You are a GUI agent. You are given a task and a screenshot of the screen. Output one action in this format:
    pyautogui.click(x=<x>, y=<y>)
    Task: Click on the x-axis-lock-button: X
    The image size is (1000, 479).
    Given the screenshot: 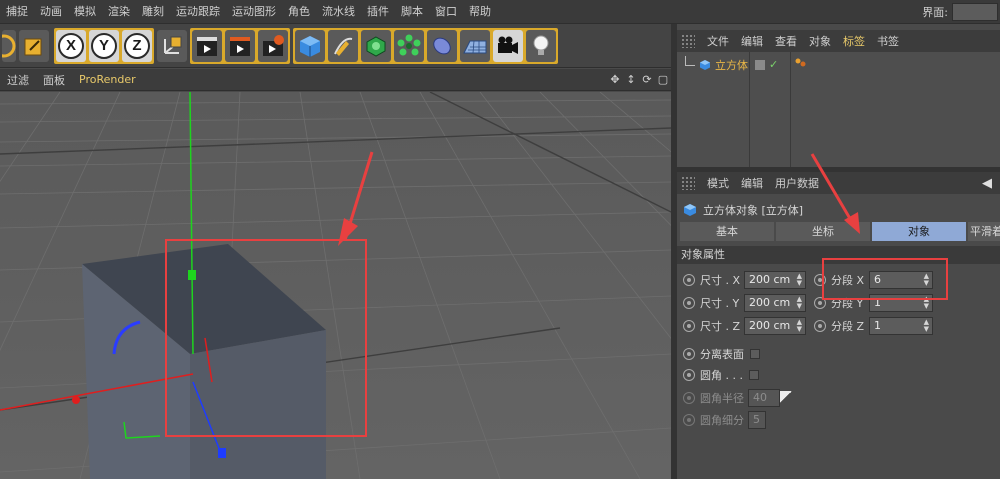 What is the action you would take?
    pyautogui.click(x=71, y=45)
    